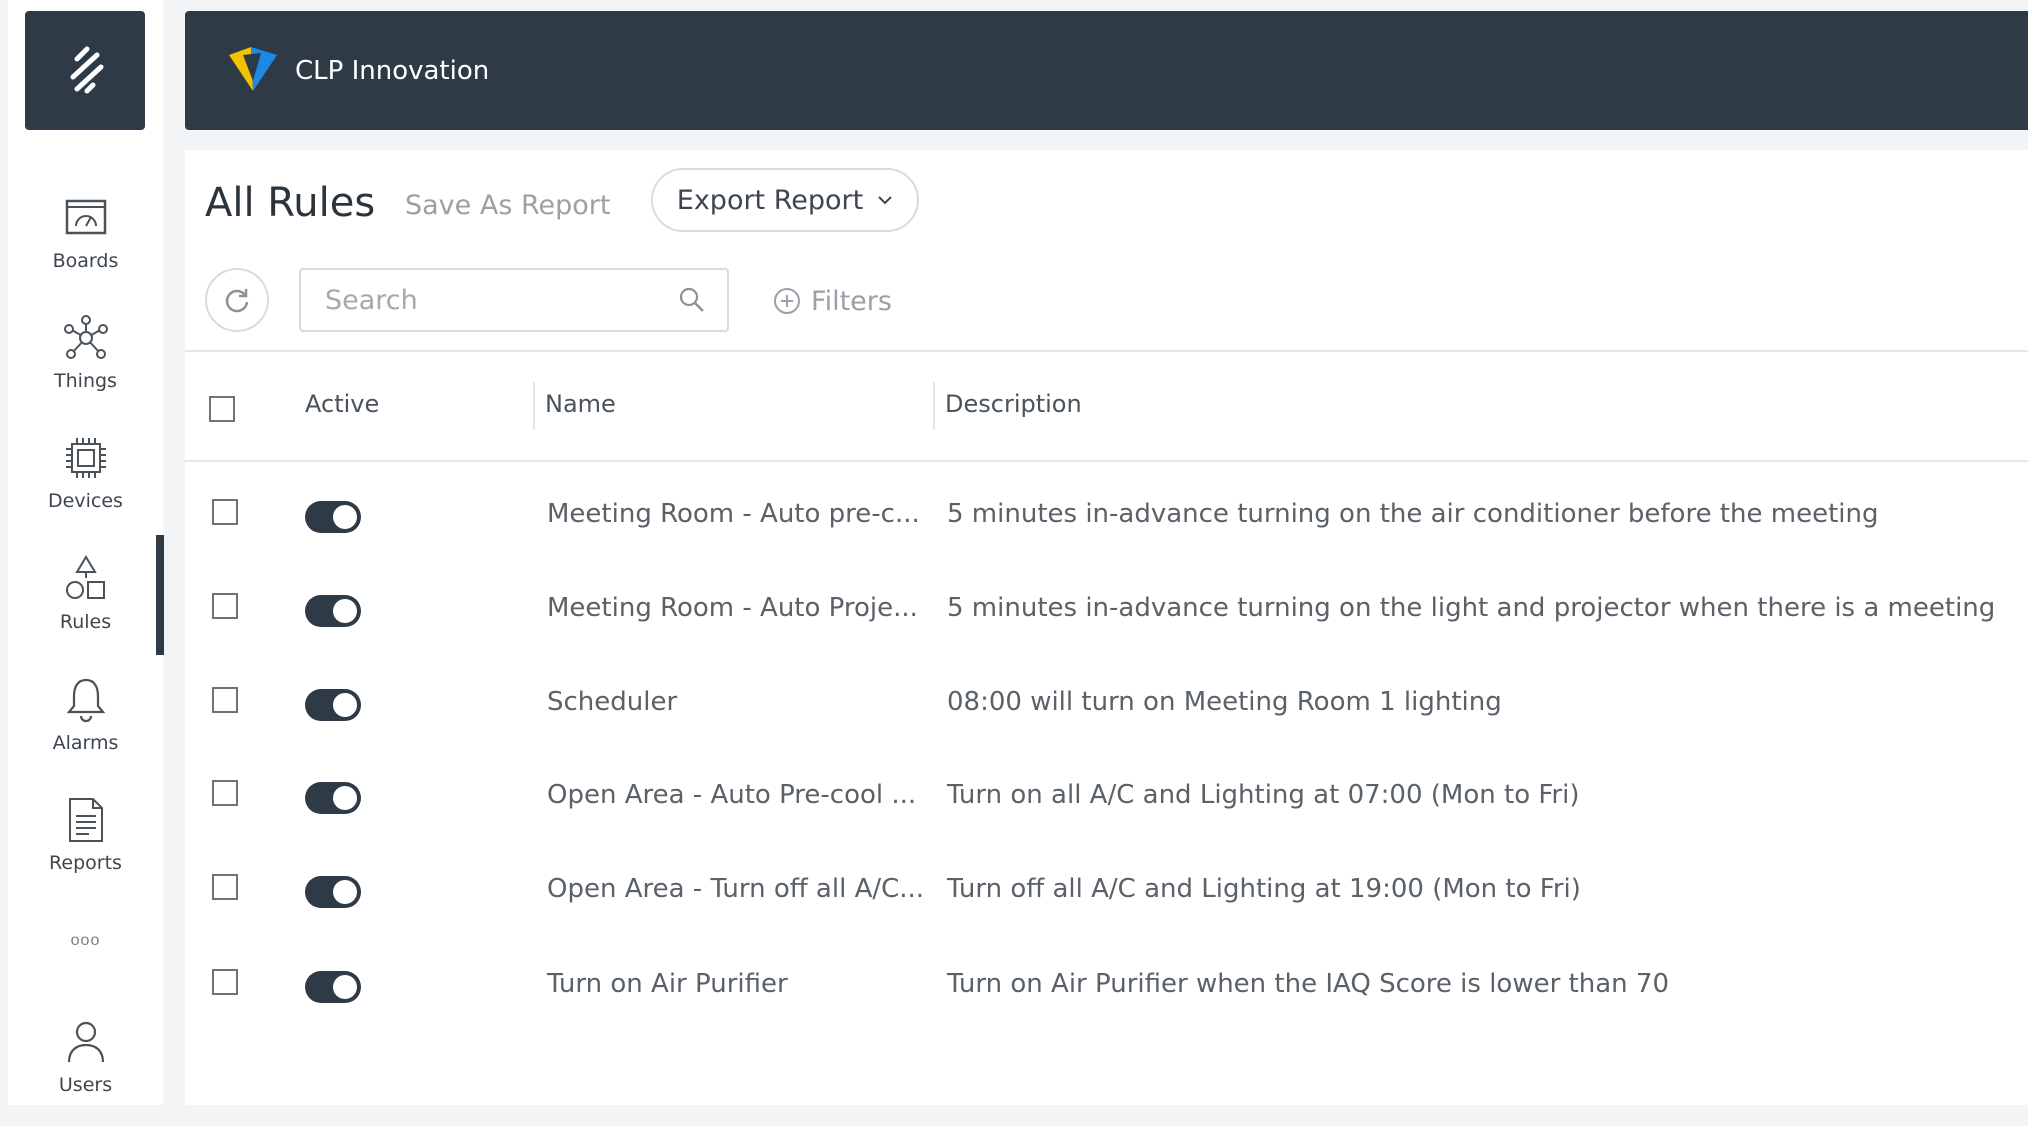 The width and height of the screenshot is (2028, 1126). I want to click on sidebar-item-label: Devices, so click(85, 501).